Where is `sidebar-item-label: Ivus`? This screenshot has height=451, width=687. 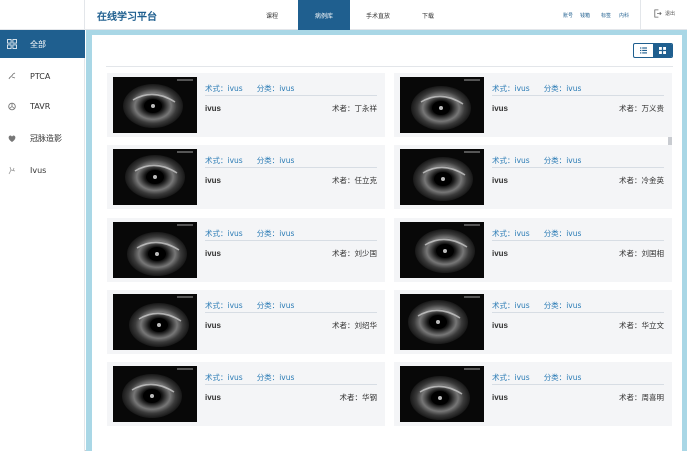 sidebar-item-label: Ivus is located at coordinates (38, 170).